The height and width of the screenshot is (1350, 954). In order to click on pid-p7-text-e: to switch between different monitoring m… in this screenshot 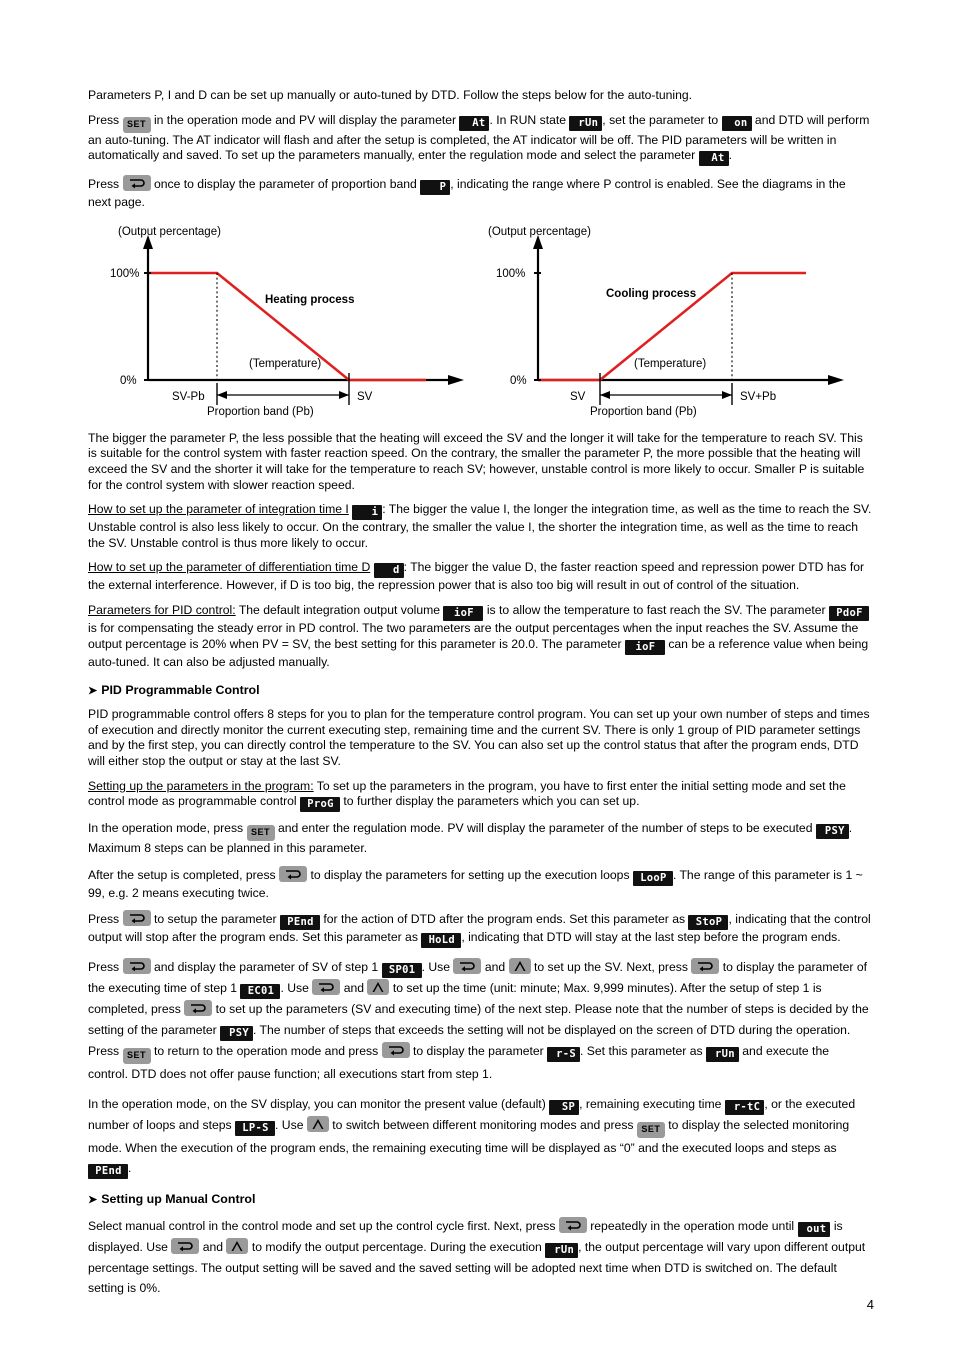, I will do `click(483, 1125)`.